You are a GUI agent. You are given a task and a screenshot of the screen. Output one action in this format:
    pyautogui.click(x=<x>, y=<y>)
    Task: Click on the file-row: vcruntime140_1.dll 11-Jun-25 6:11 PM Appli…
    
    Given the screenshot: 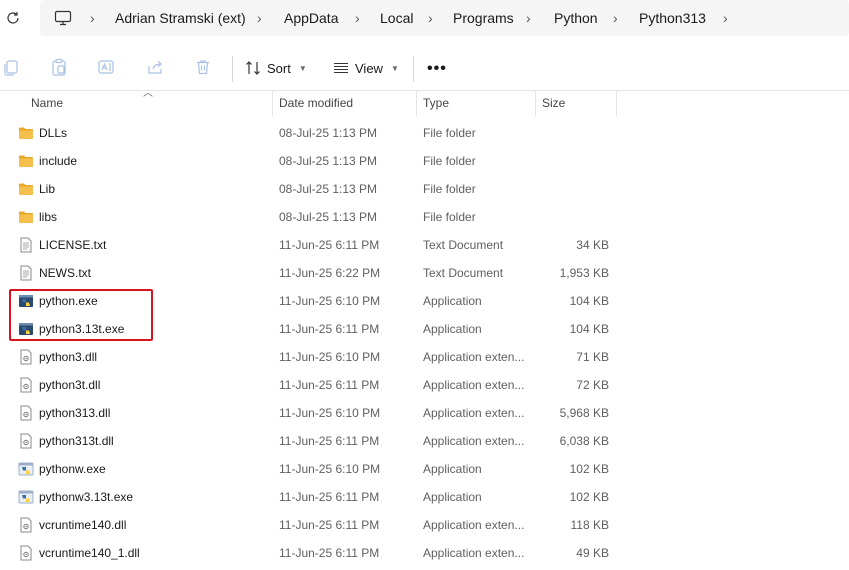 What is the action you would take?
    pyautogui.click(x=424, y=553)
    